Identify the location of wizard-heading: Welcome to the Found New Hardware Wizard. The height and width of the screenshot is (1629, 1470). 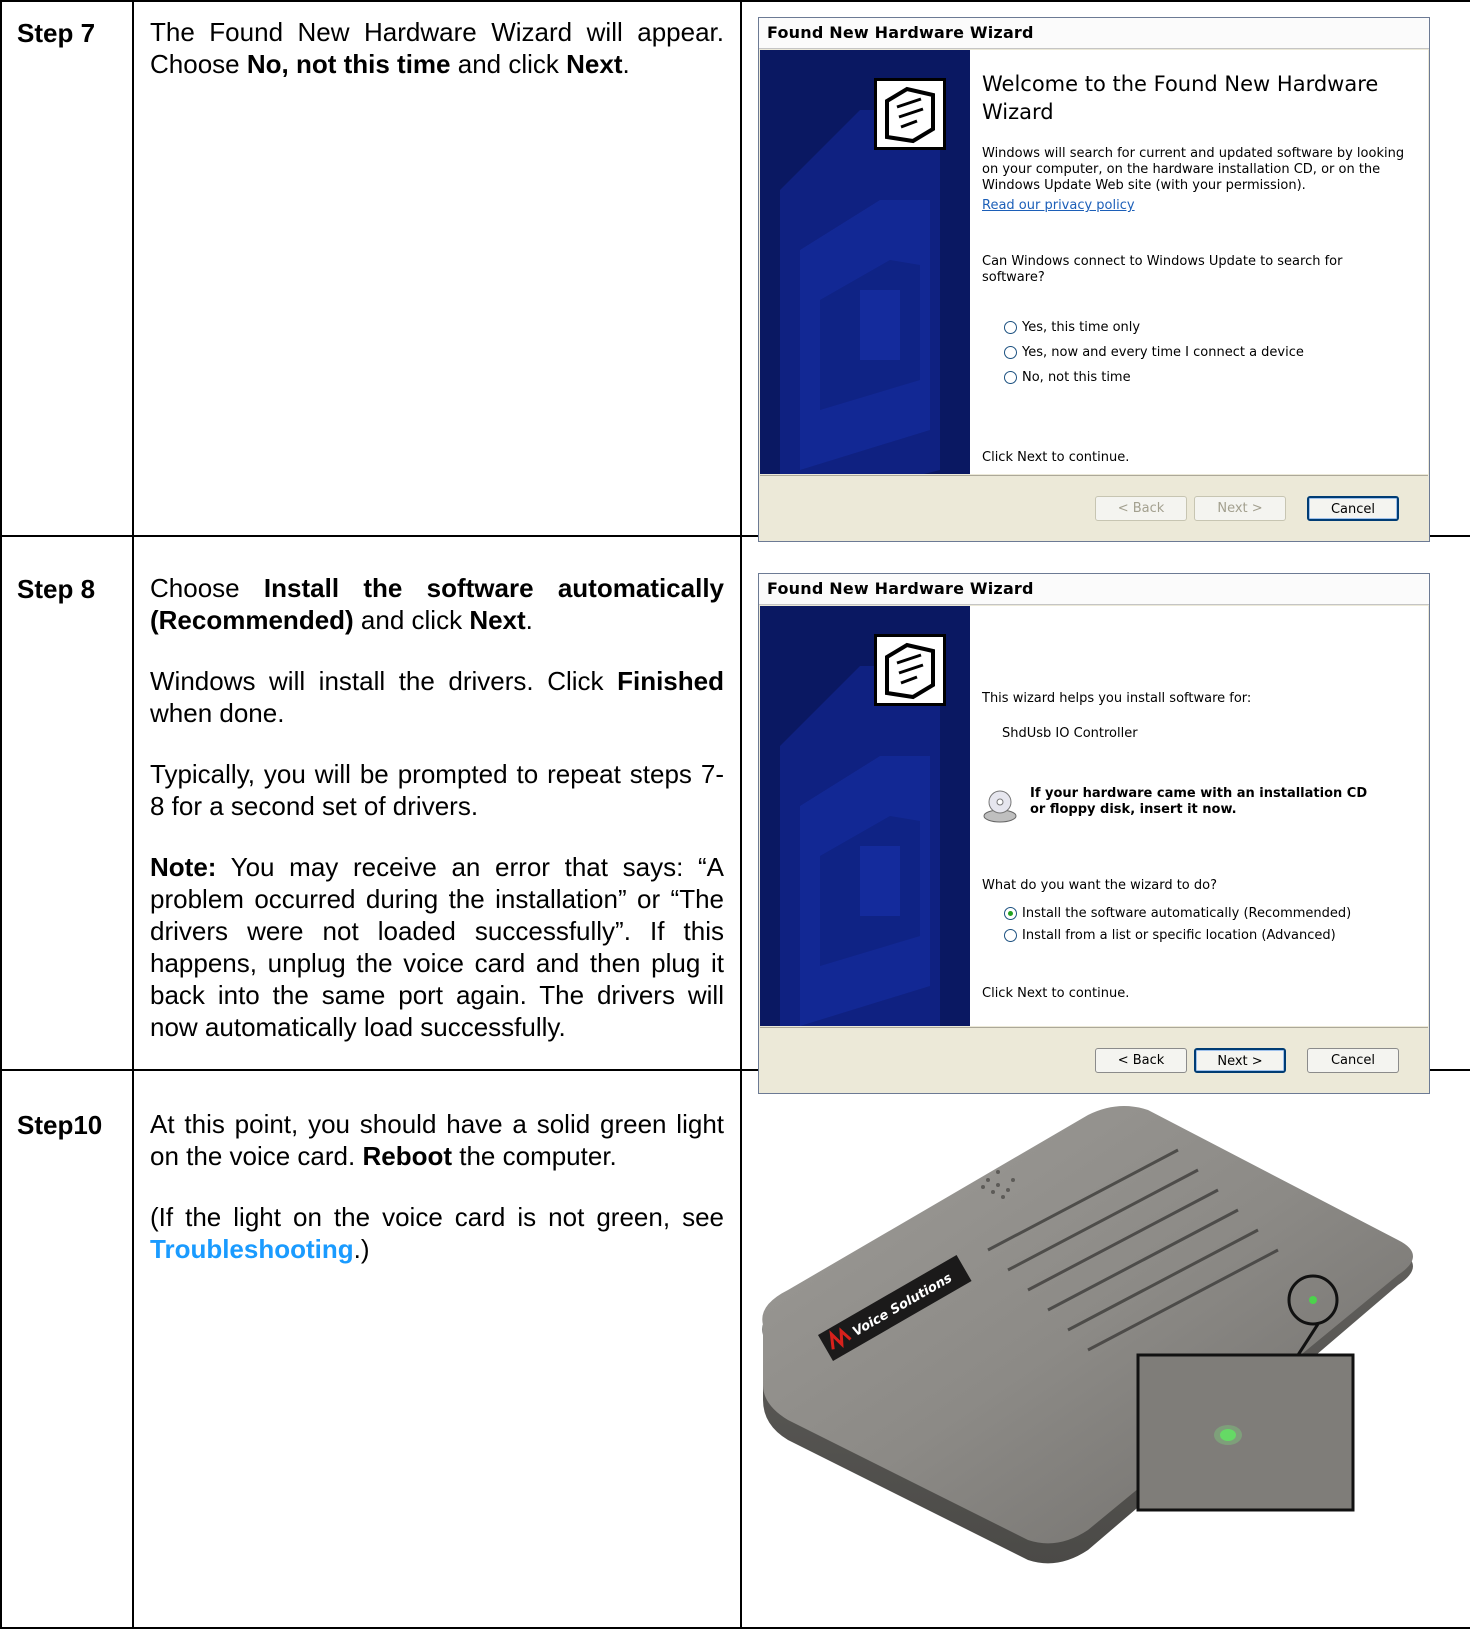
(1180, 98).